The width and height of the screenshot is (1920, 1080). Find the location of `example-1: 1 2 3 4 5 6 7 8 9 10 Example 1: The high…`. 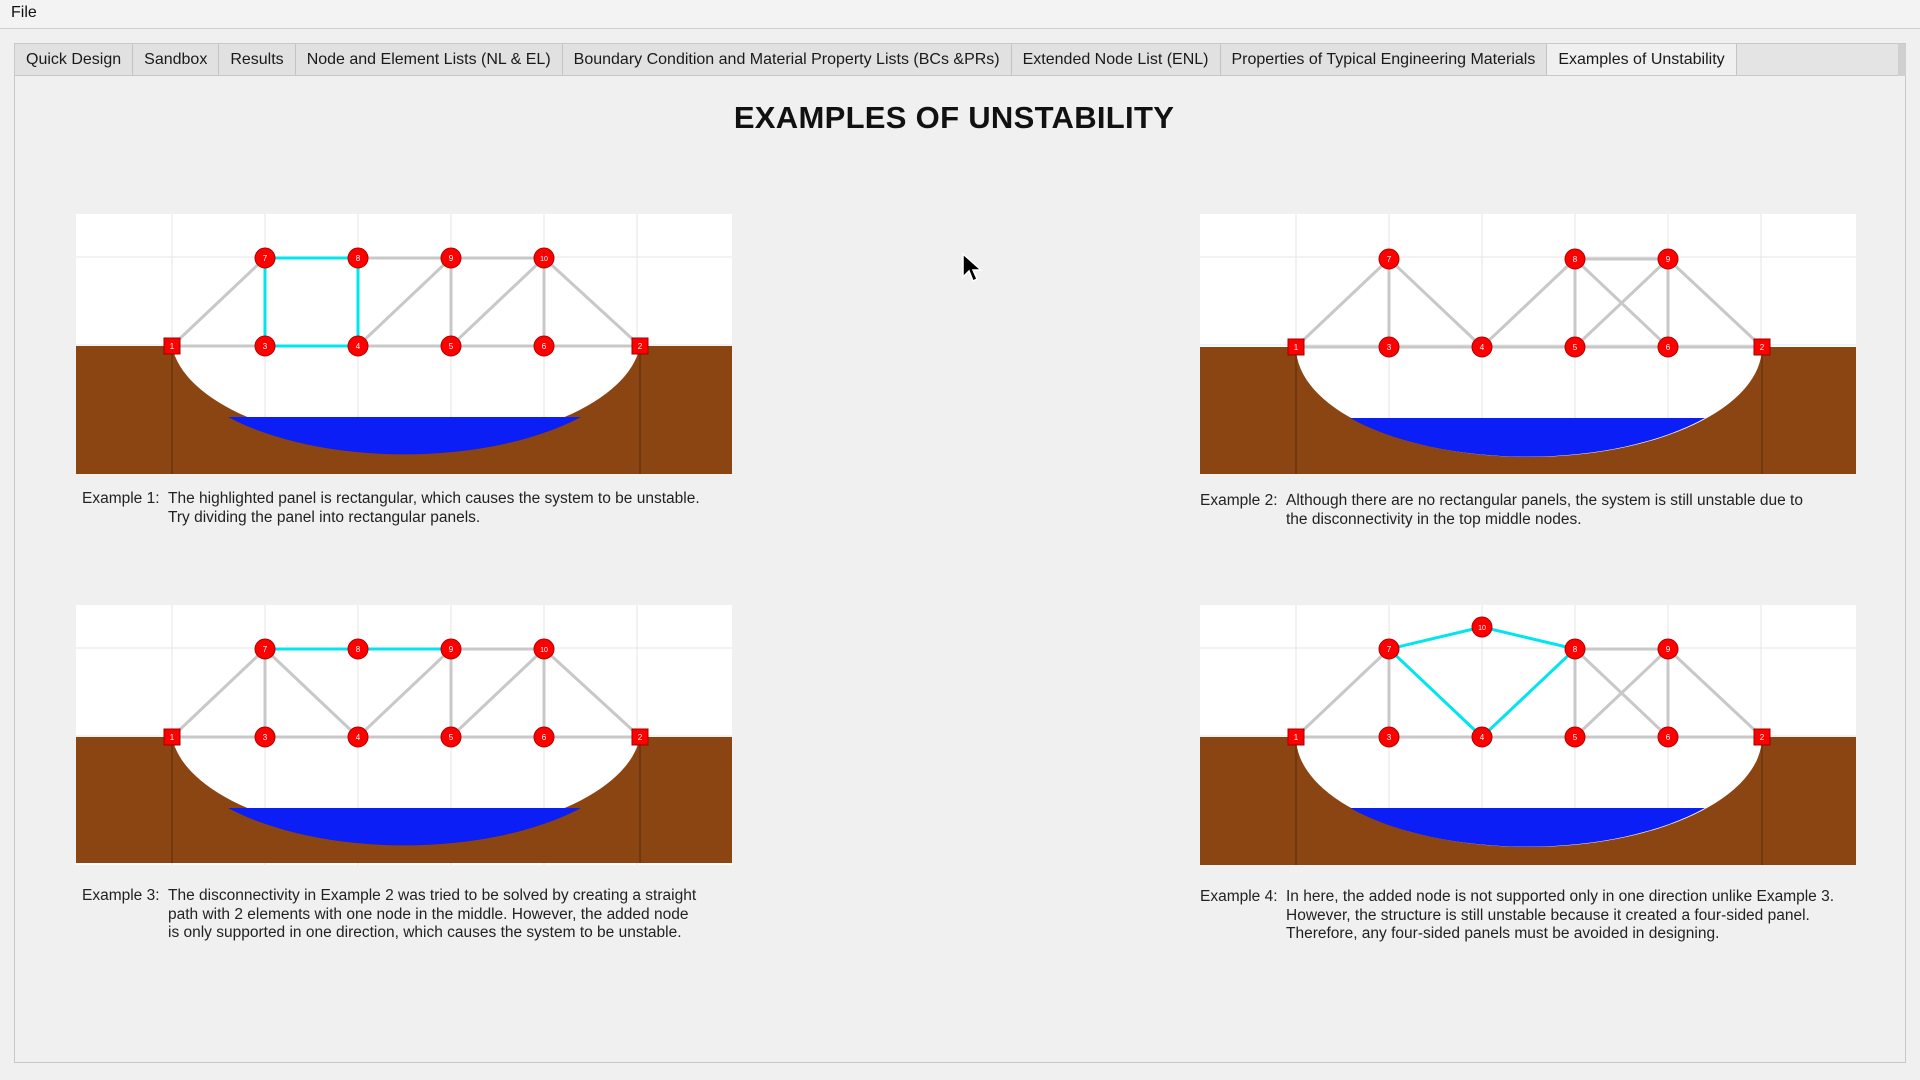

example-1: 1 2 3 4 5 6 7 8 9 10 Example 1: The high… is located at coordinates (406, 370).